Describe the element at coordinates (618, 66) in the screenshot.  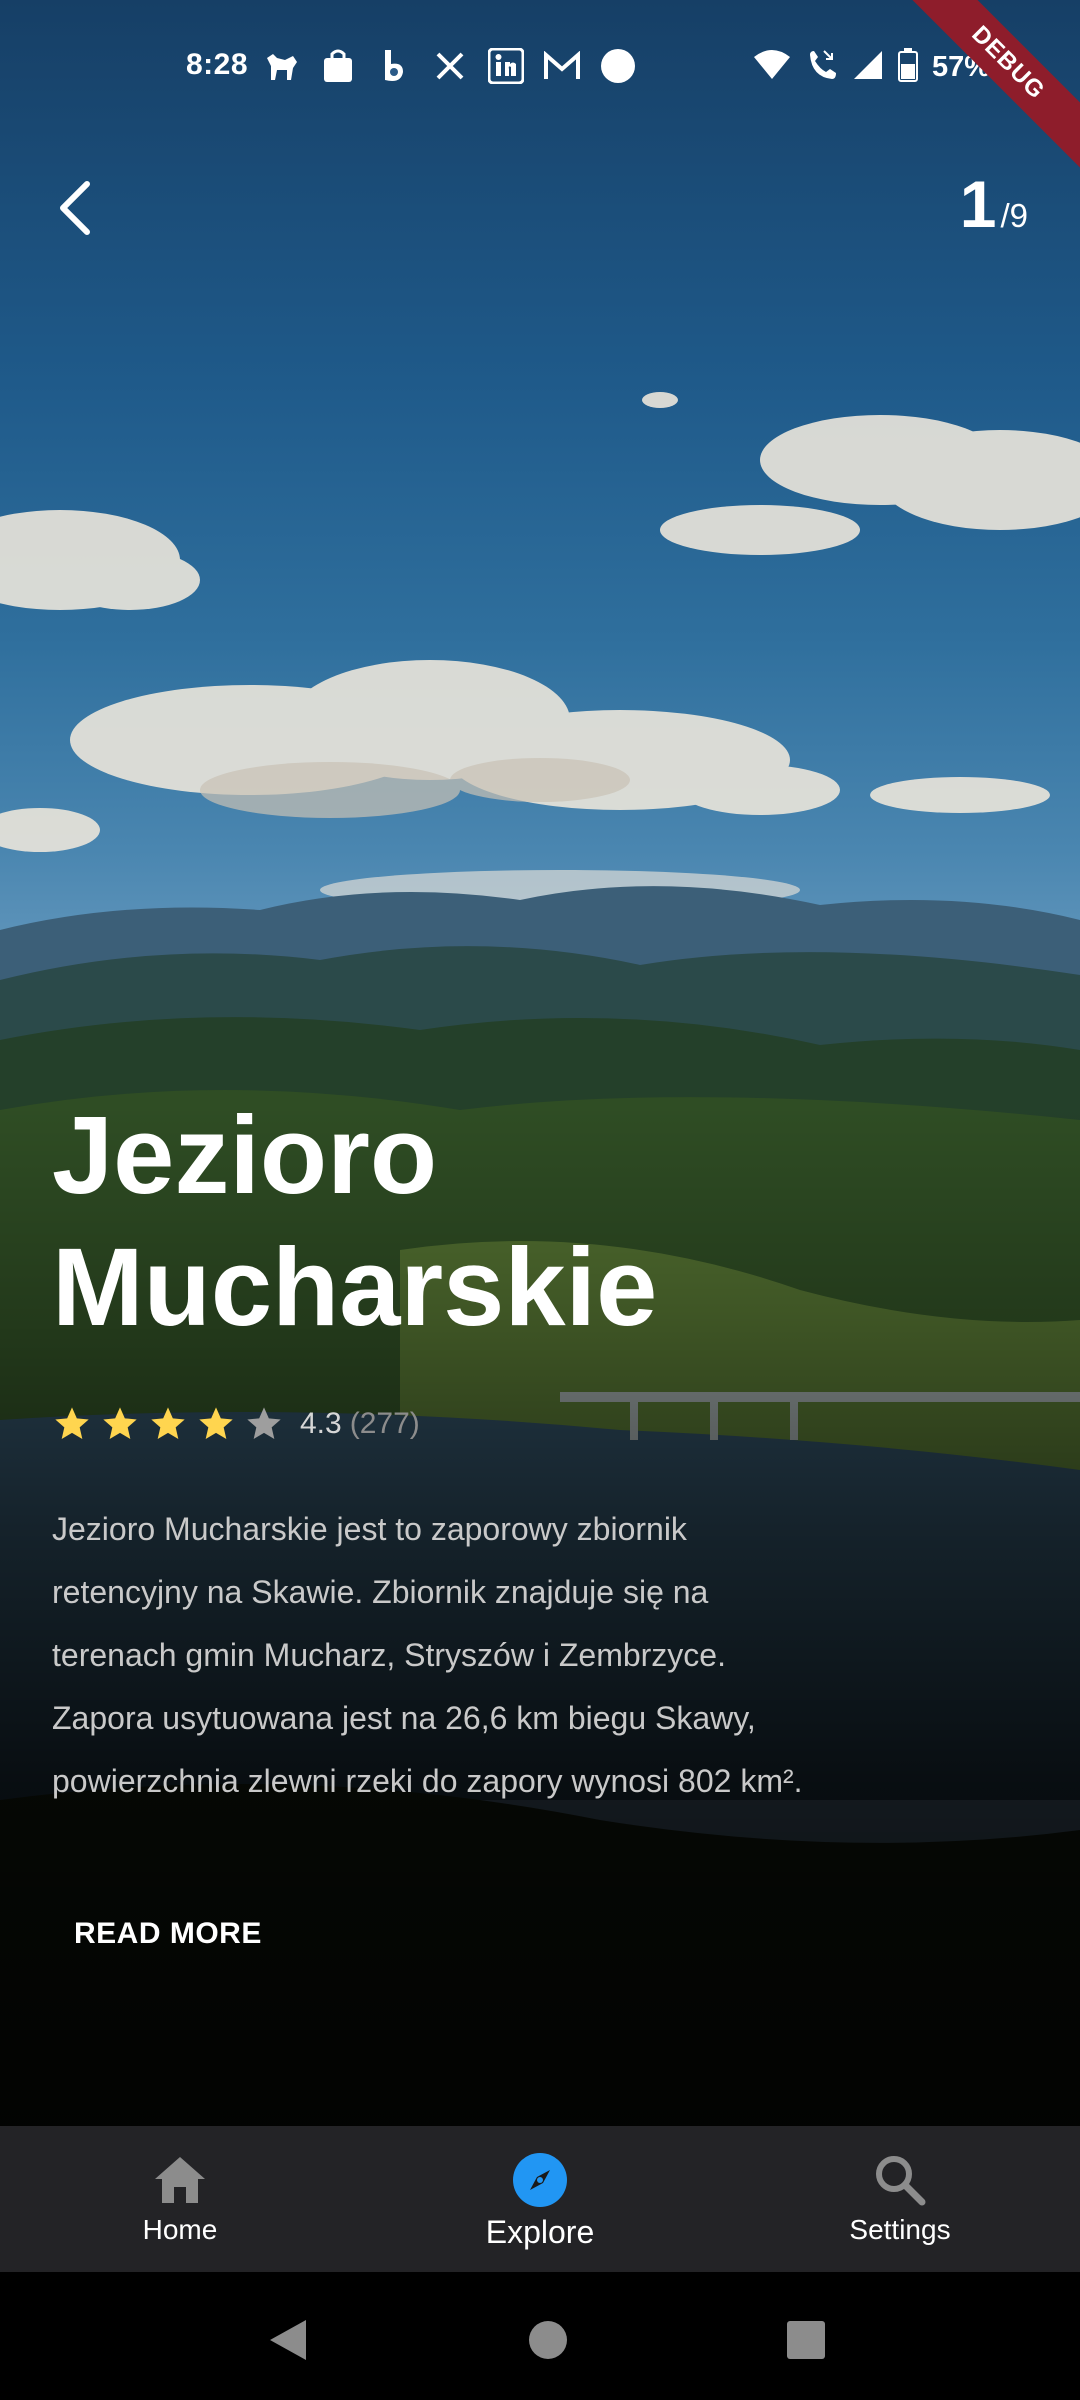
I see `circle-icon` at that location.